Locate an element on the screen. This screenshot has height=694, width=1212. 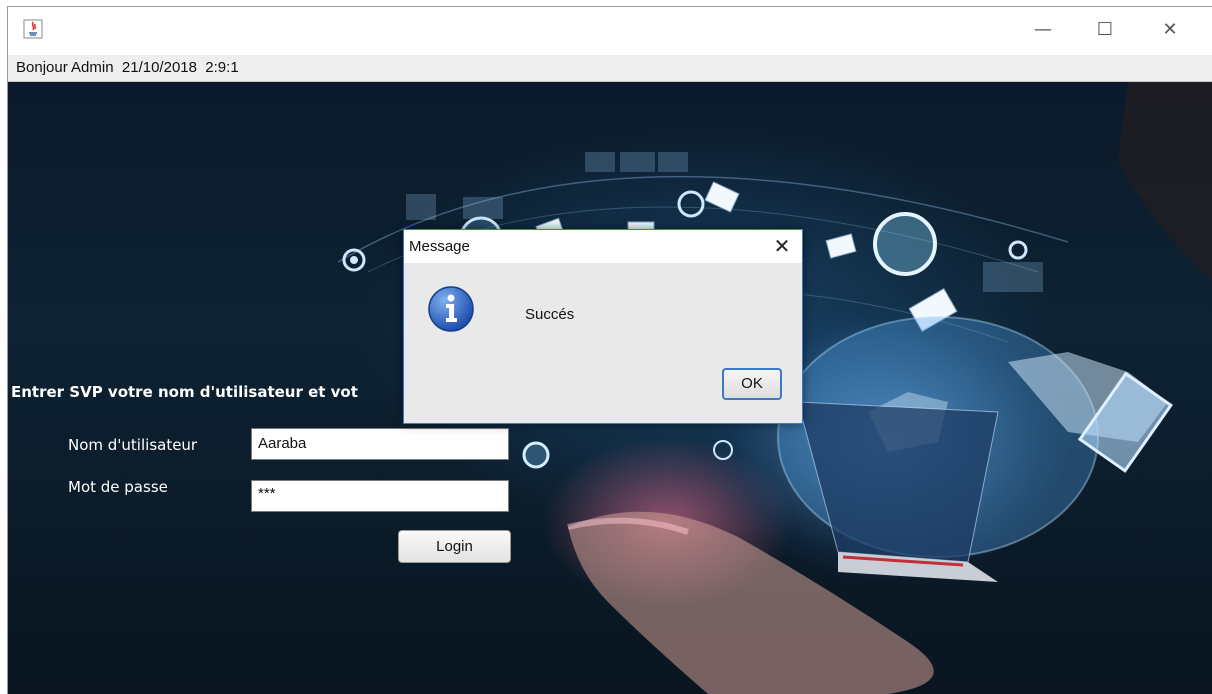
dialog-message: Succés is located at coordinates (550, 314).